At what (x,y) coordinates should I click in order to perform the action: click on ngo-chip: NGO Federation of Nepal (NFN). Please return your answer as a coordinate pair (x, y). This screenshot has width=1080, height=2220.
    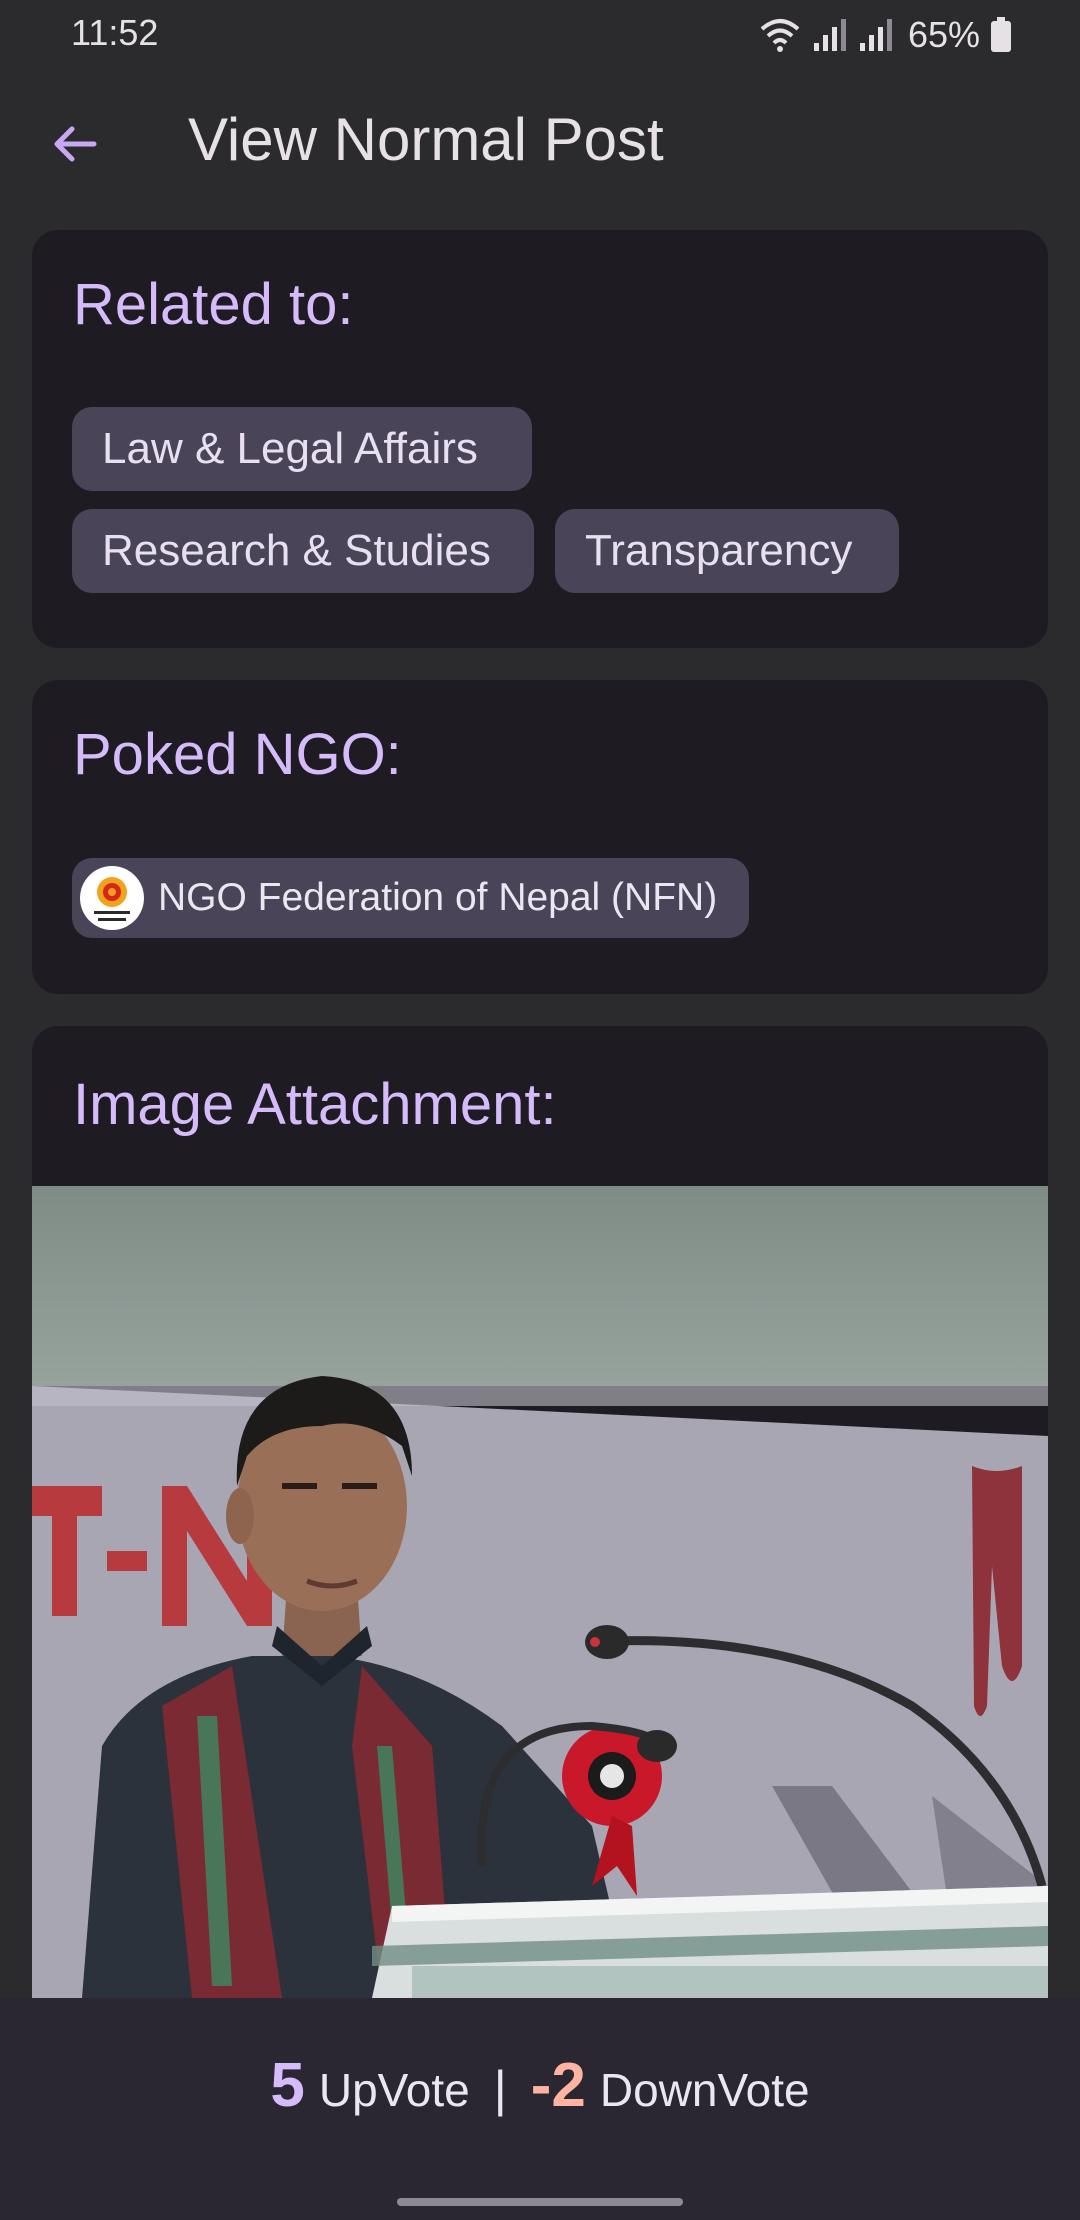
    Looking at the image, I should click on (410, 898).